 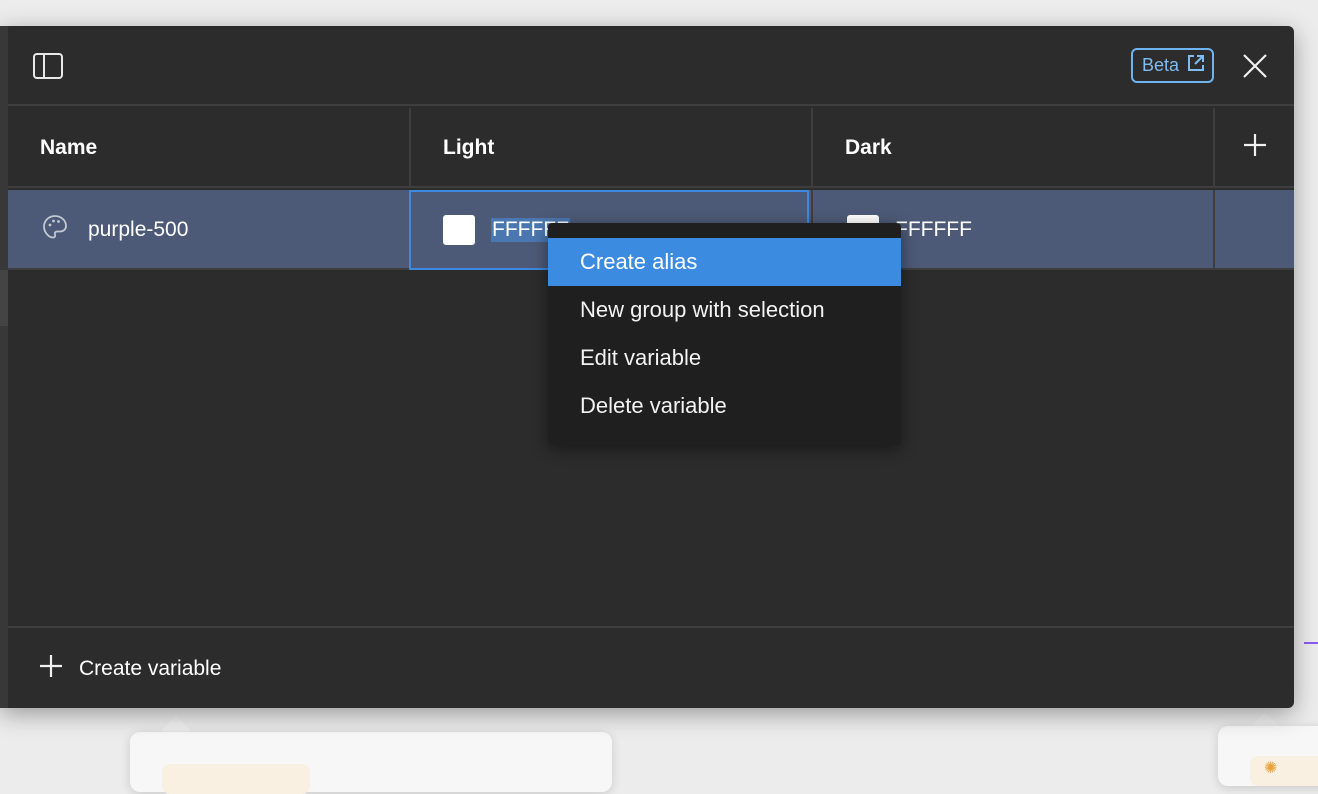 I want to click on column-header-name: Name, so click(x=208, y=148).